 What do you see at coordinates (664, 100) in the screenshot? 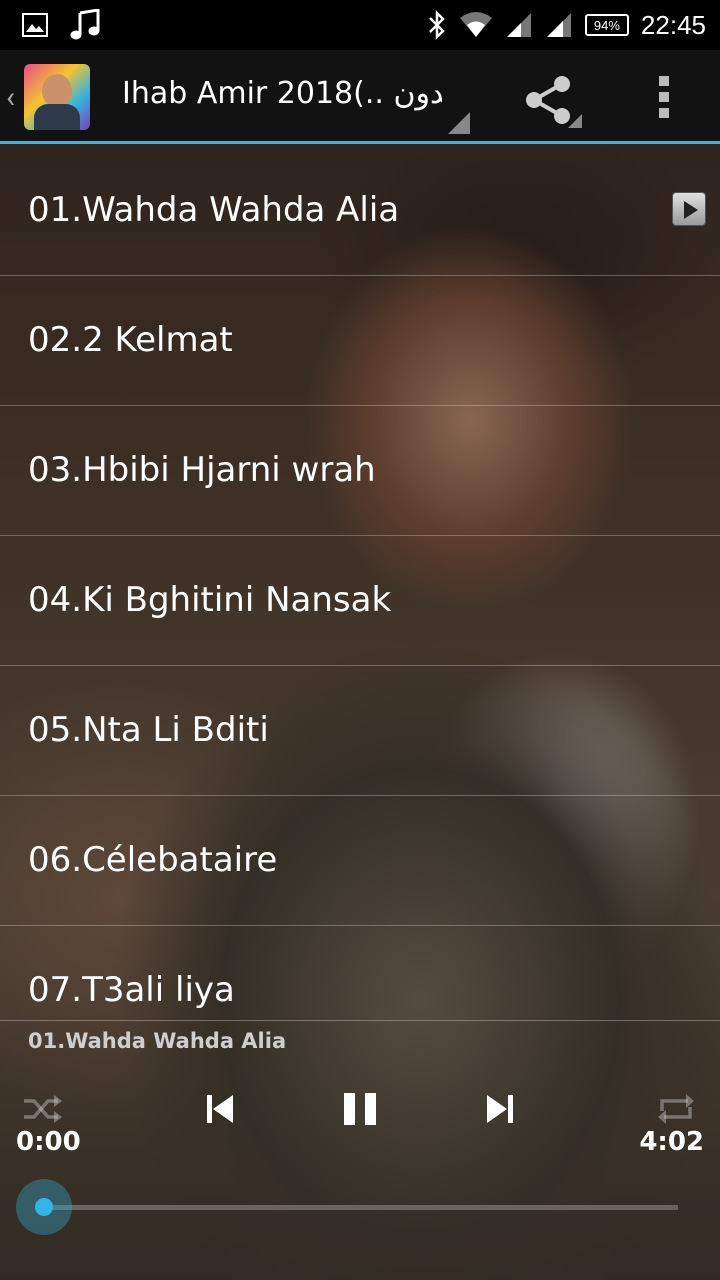
I see `overflow-menu-icon` at bounding box center [664, 100].